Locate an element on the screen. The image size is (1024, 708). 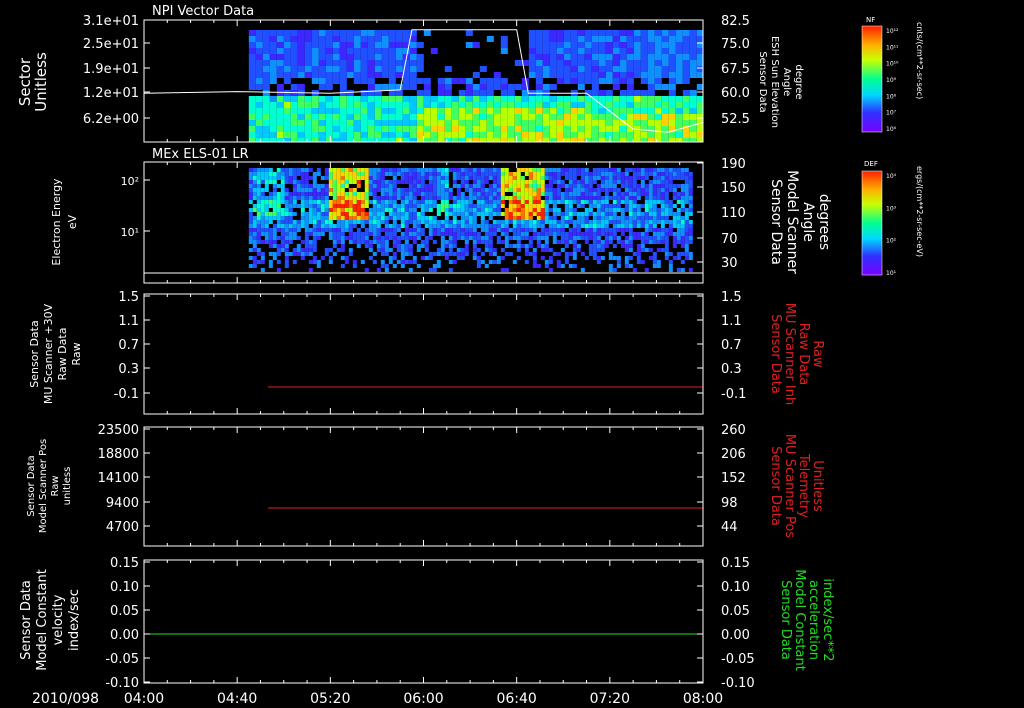
colorbar-tick: 10¹¹ is located at coordinates (892, 47).